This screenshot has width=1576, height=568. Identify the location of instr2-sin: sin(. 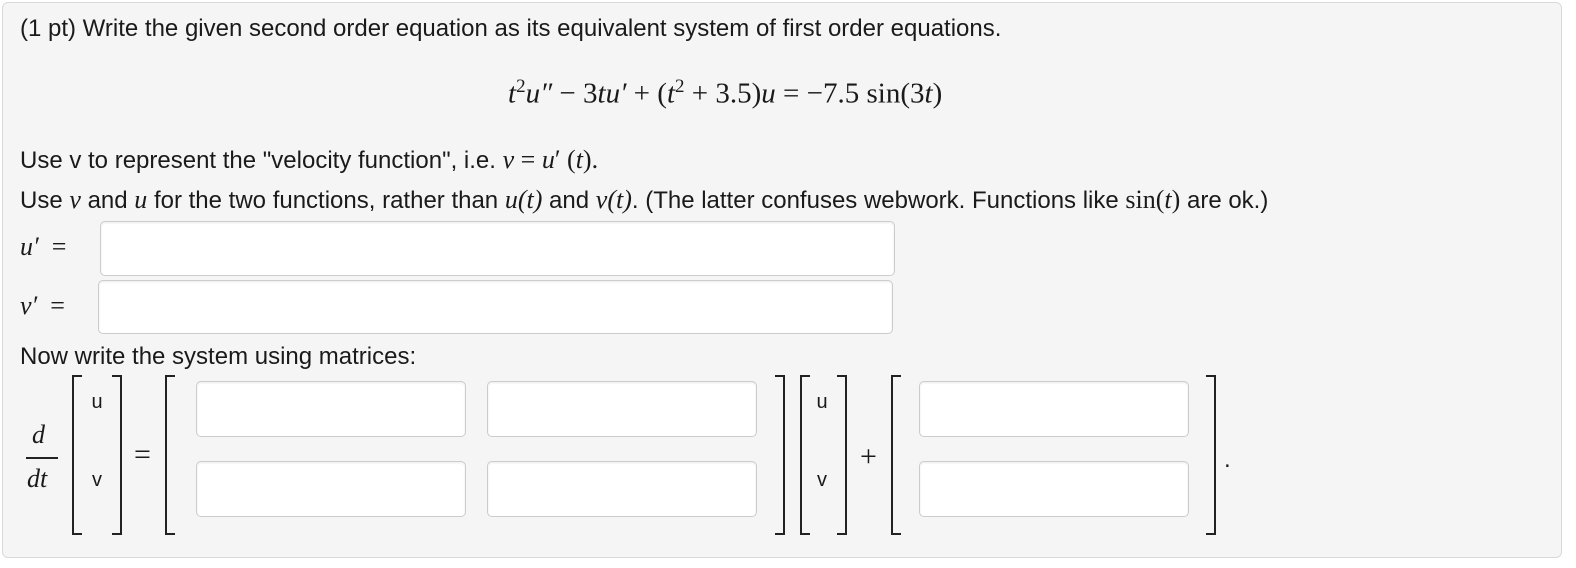
(1145, 199).